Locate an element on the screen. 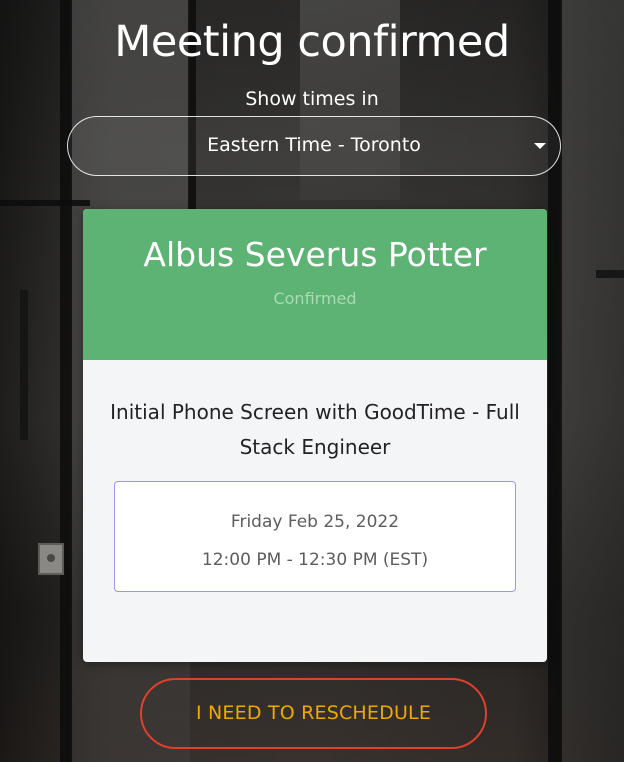 The width and height of the screenshot is (624, 762). timezone-selected-value: Eastern Time - Toronto is located at coordinates (314, 145).